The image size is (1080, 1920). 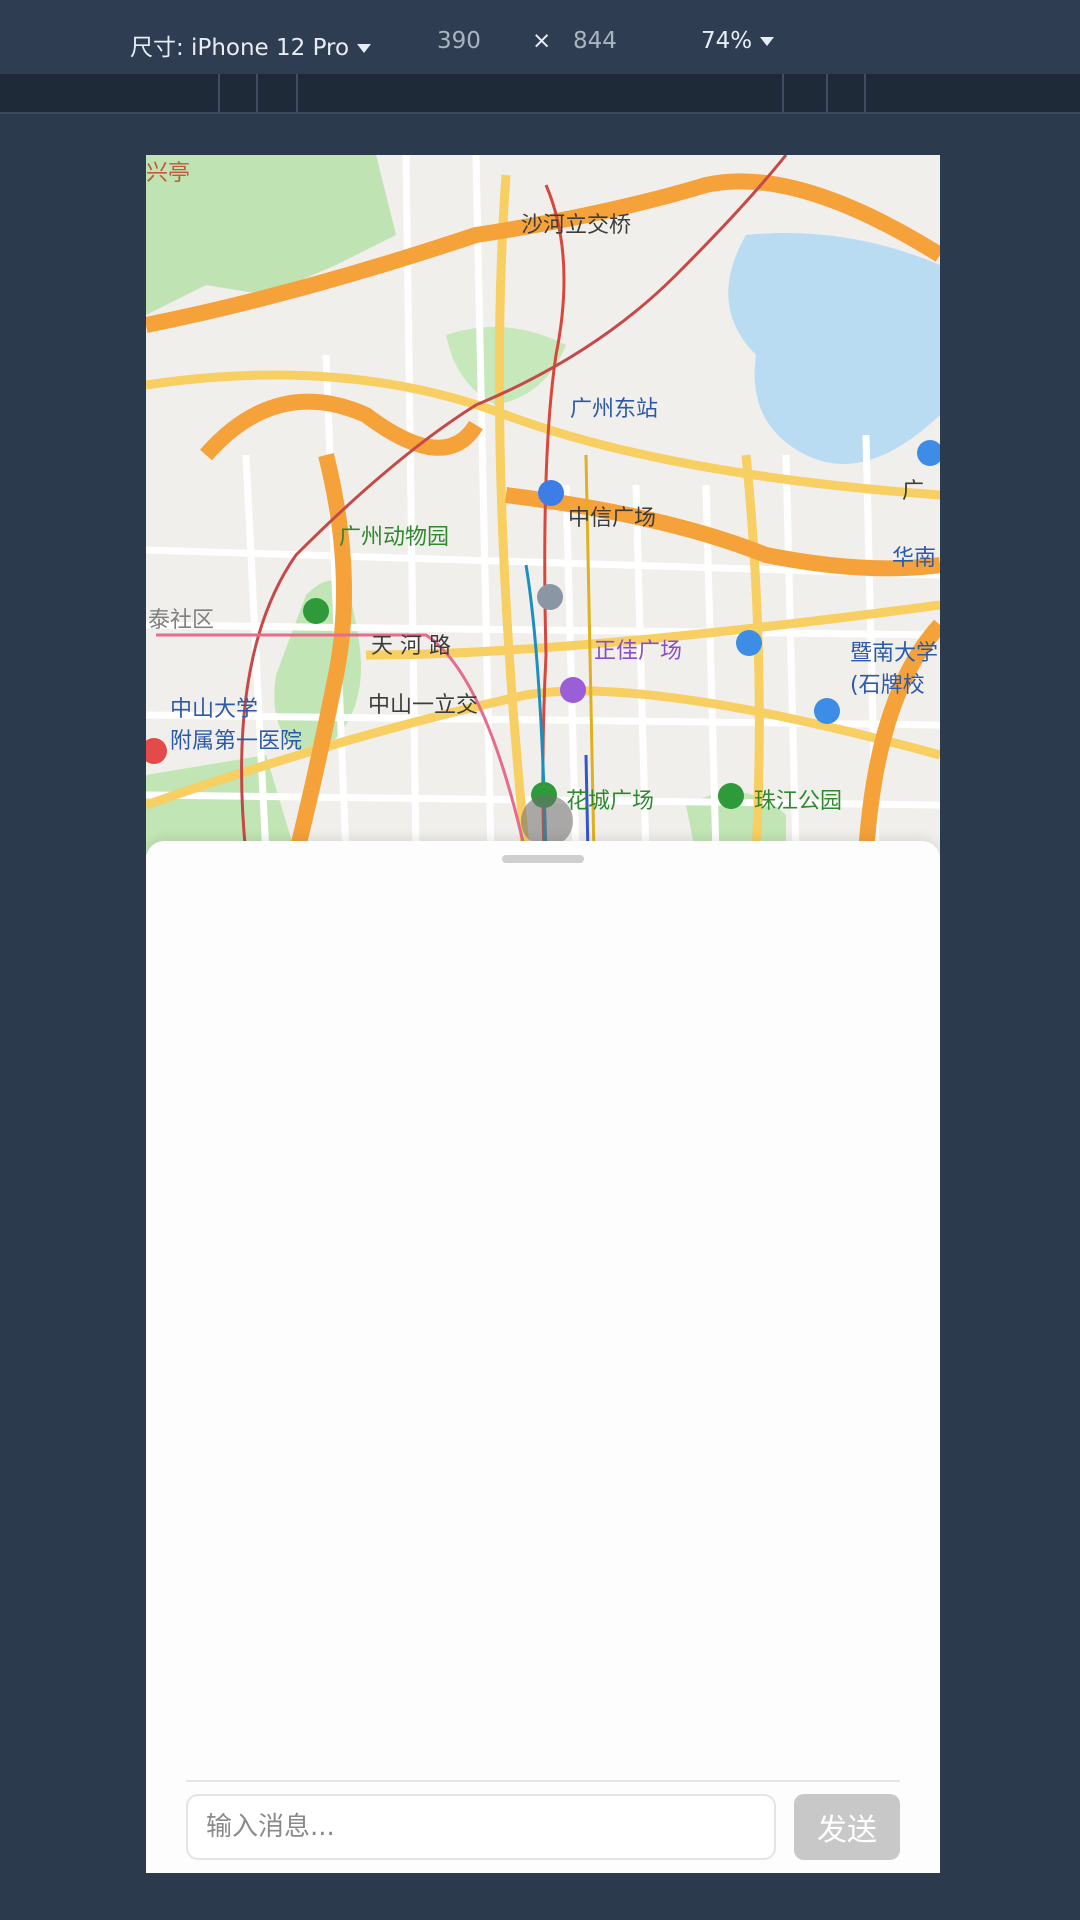 What do you see at coordinates (914, 556) in the screenshot?
I see `map-label-huanan: 华南` at bounding box center [914, 556].